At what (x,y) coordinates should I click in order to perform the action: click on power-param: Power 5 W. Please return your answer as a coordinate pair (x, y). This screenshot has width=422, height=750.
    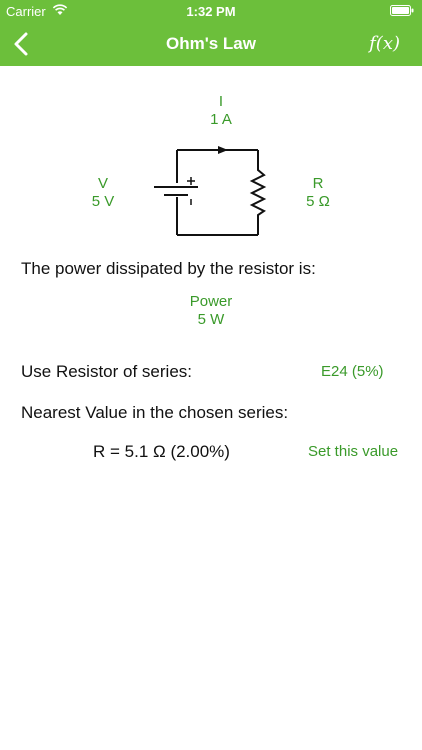
    Looking at the image, I should click on (211, 311).